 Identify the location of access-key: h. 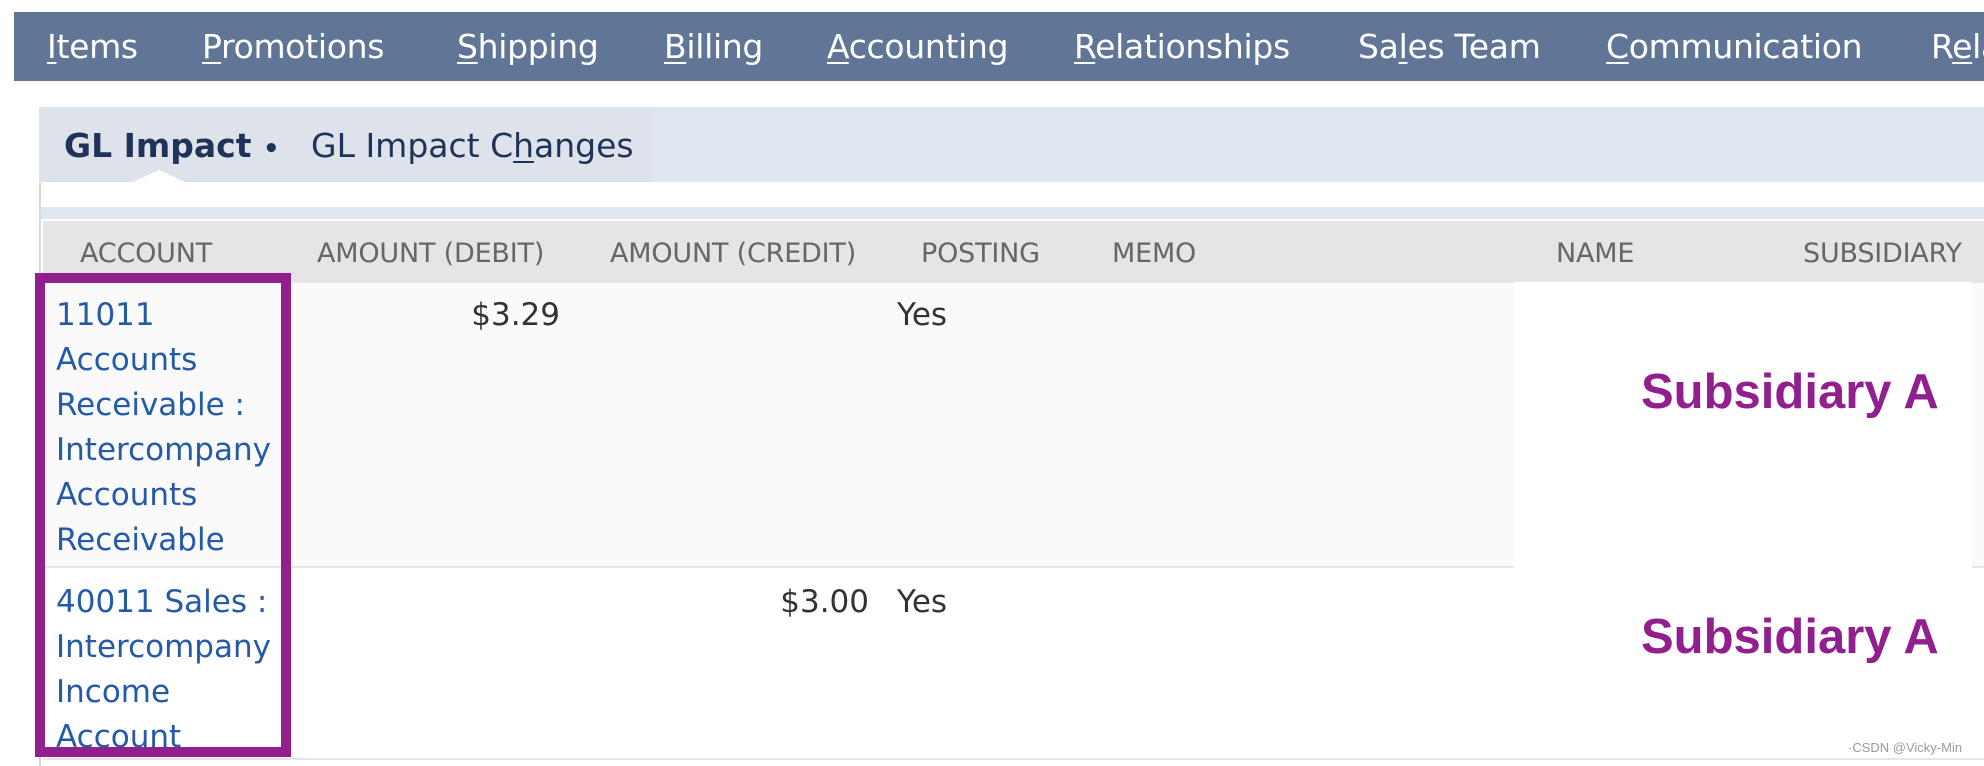
(524, 145).